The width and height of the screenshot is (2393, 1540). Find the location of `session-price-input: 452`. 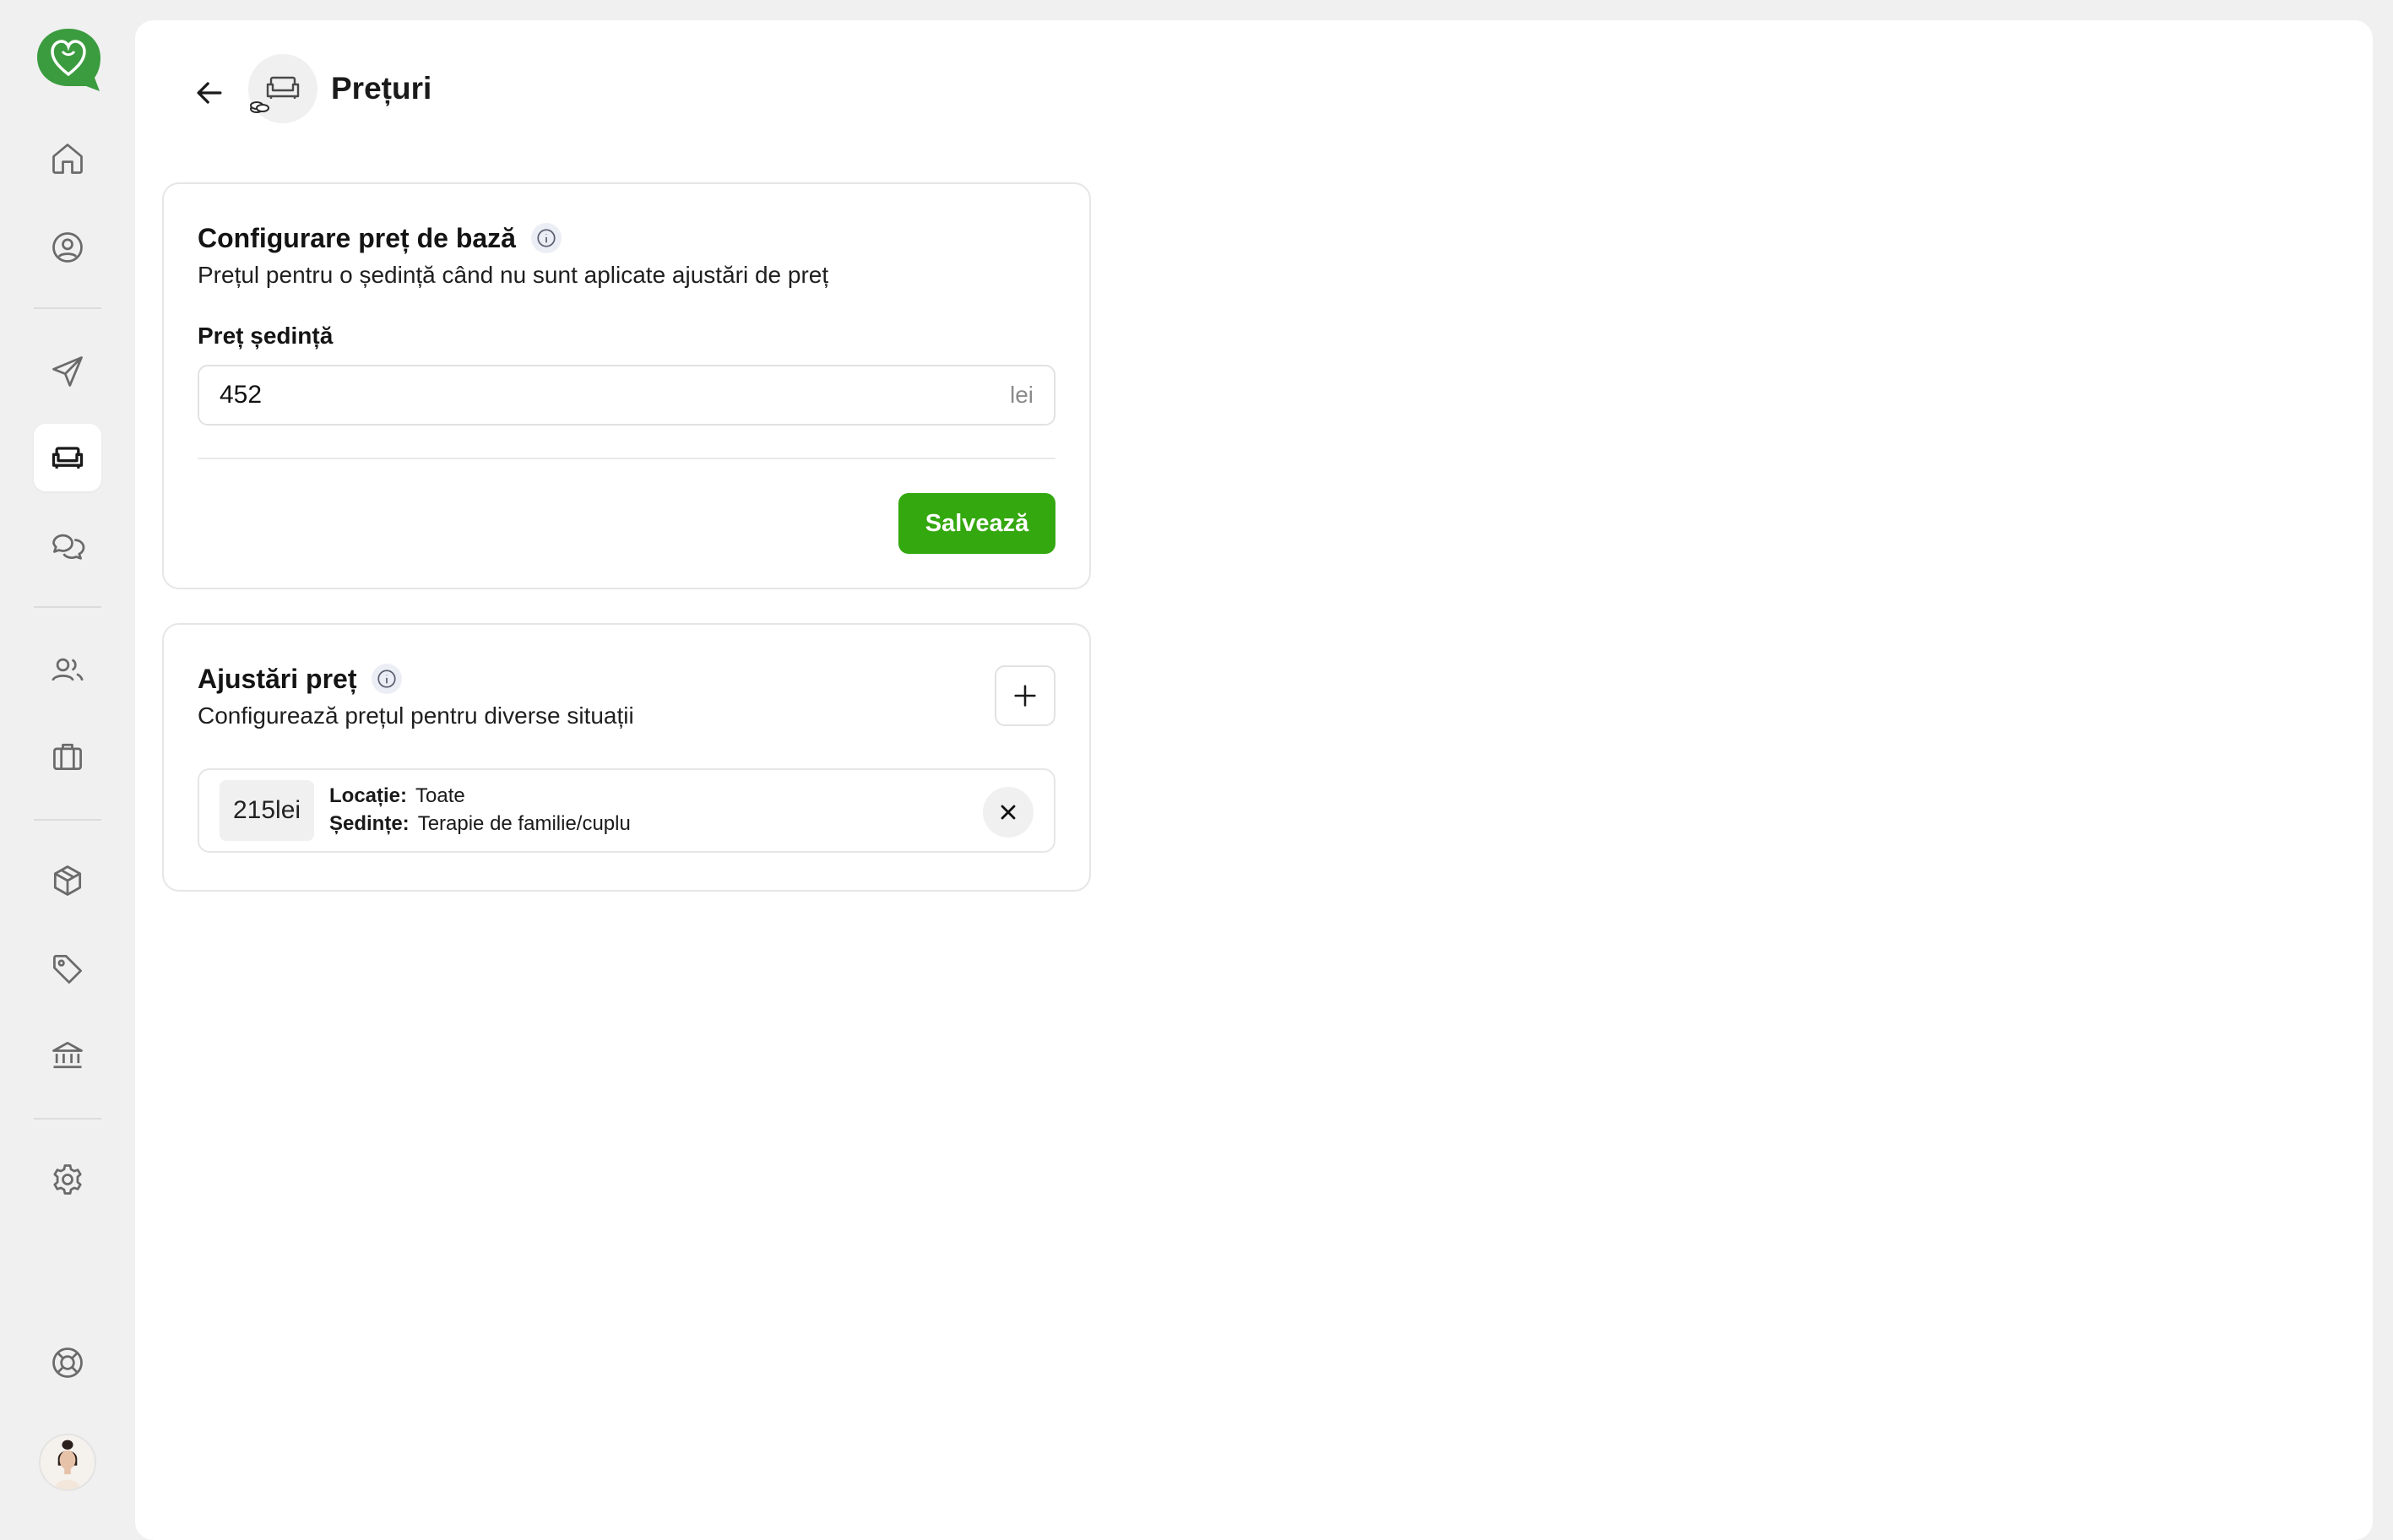

session-price-input: 452 is located at coordinates (241, 395).